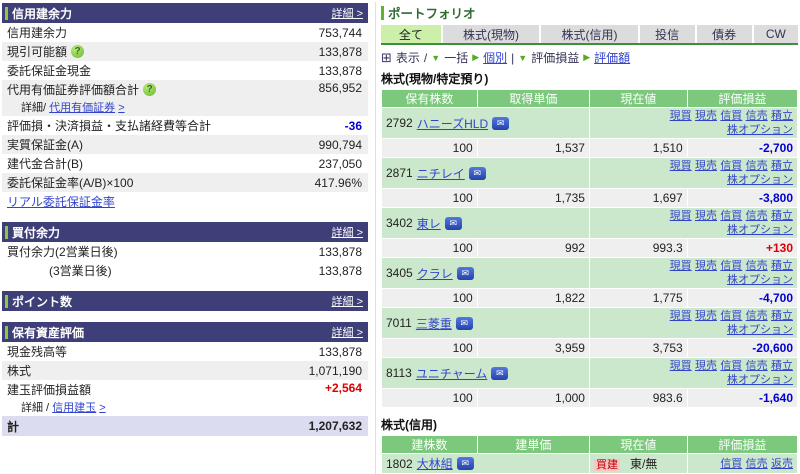  What do you see at coordinates (185, 201) in the screenshot?
I see `realtime-margin-row: リアル委託保証金率` at bounding box center [185, 201].